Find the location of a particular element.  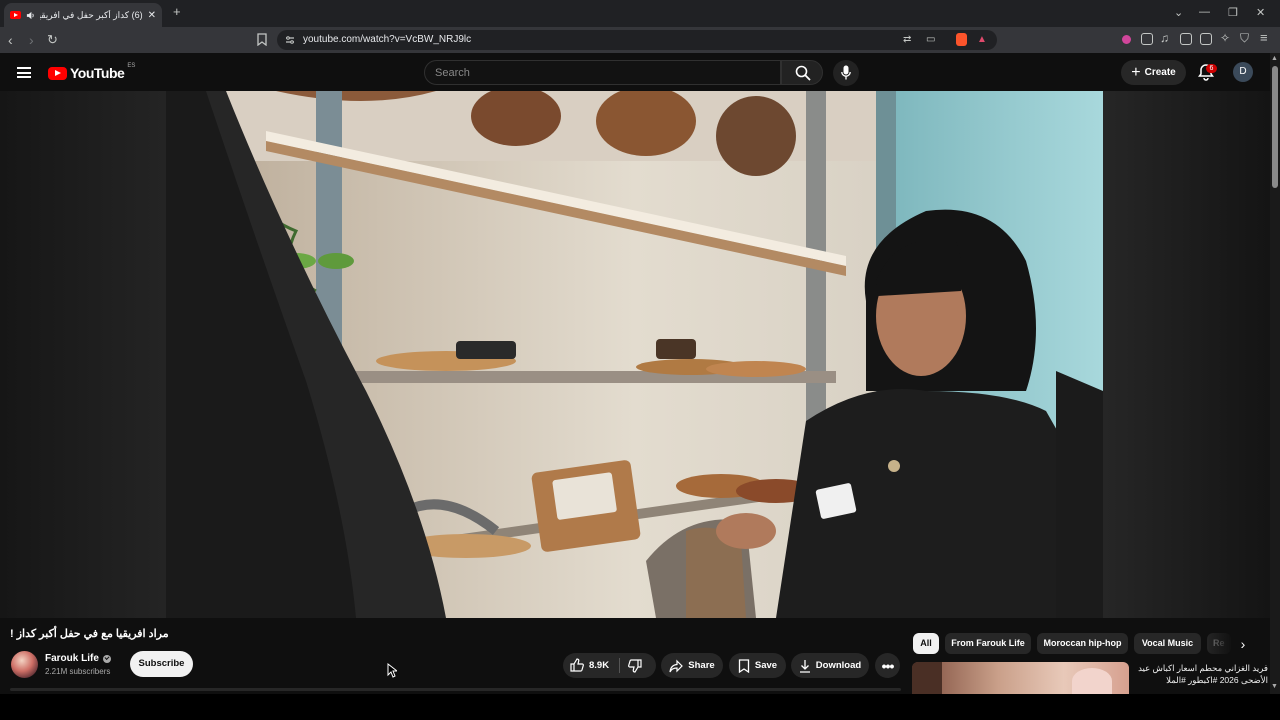

scrollbar-thumb is located at coordinates (1275, 127).